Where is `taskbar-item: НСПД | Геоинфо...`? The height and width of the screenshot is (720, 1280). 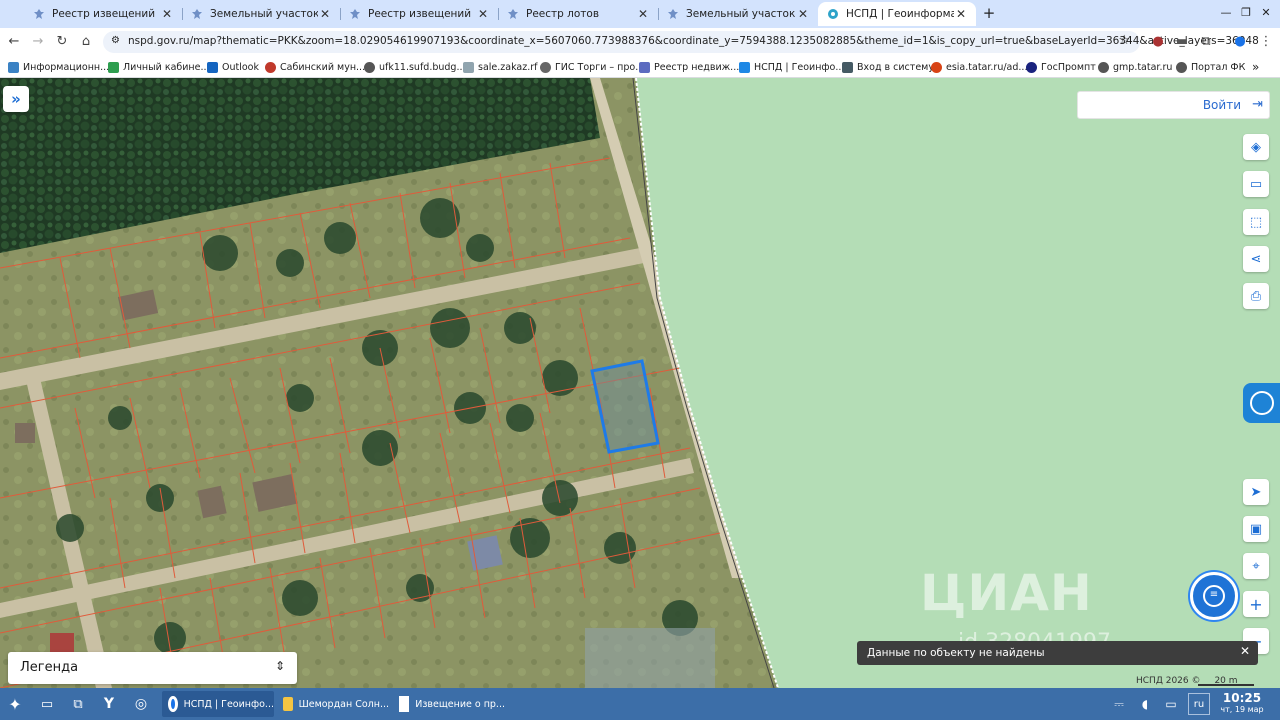
taskbar-item: НСПД | Геоинфо... is located at coordinates (218, 704).